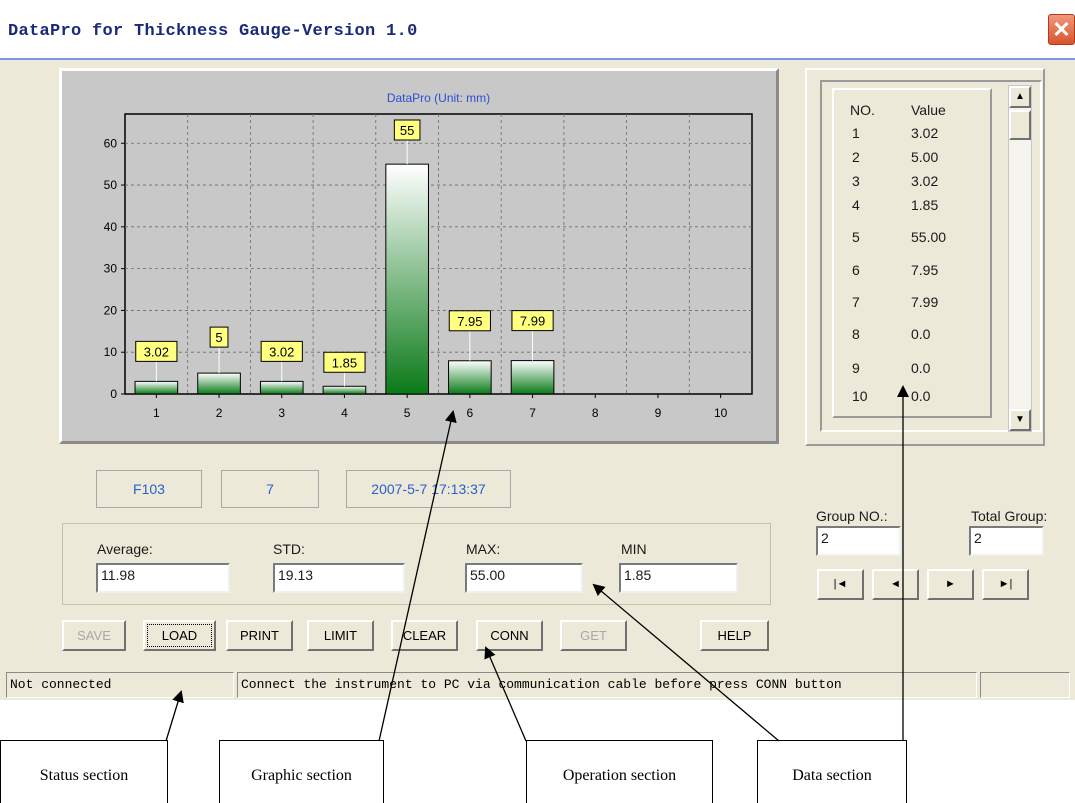  I want to click on data-row-value: 7.95, so click(925, 270).